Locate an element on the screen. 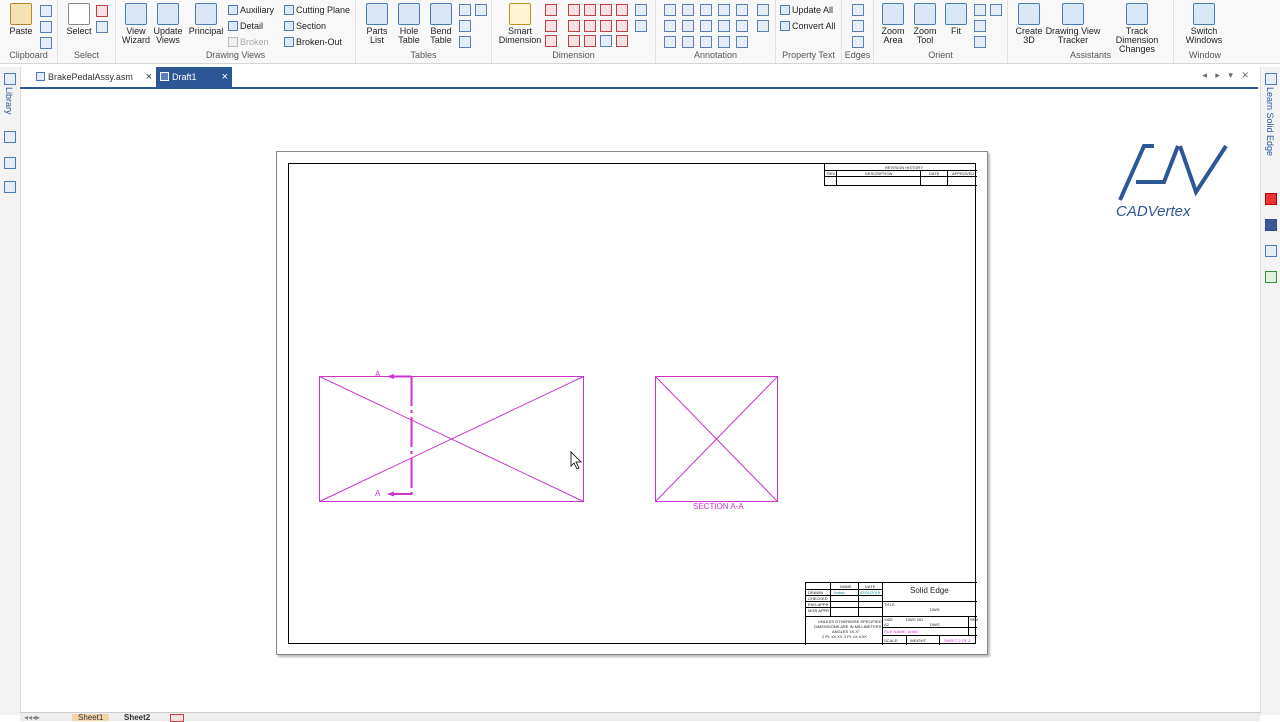 This screenshot has height=722, width=1280. youtube-icon is located at coordinates (1271, 199).